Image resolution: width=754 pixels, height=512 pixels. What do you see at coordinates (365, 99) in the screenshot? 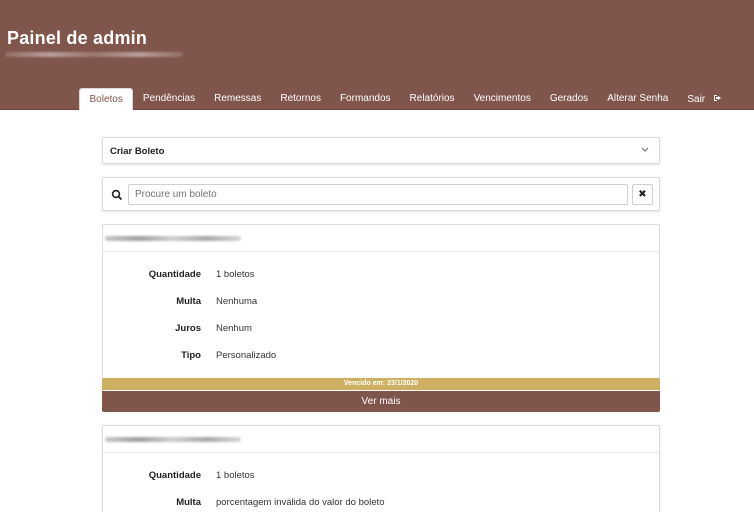
I see `tab-formandos: Formandos` at bounding box center [365, 99].